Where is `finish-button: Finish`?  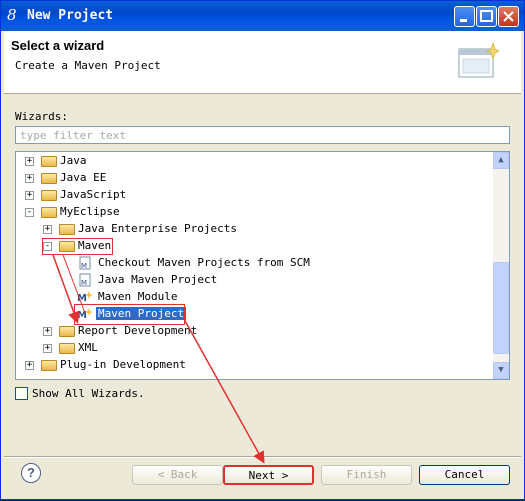
finish-button: Finish is located at coordinates (366, 475).